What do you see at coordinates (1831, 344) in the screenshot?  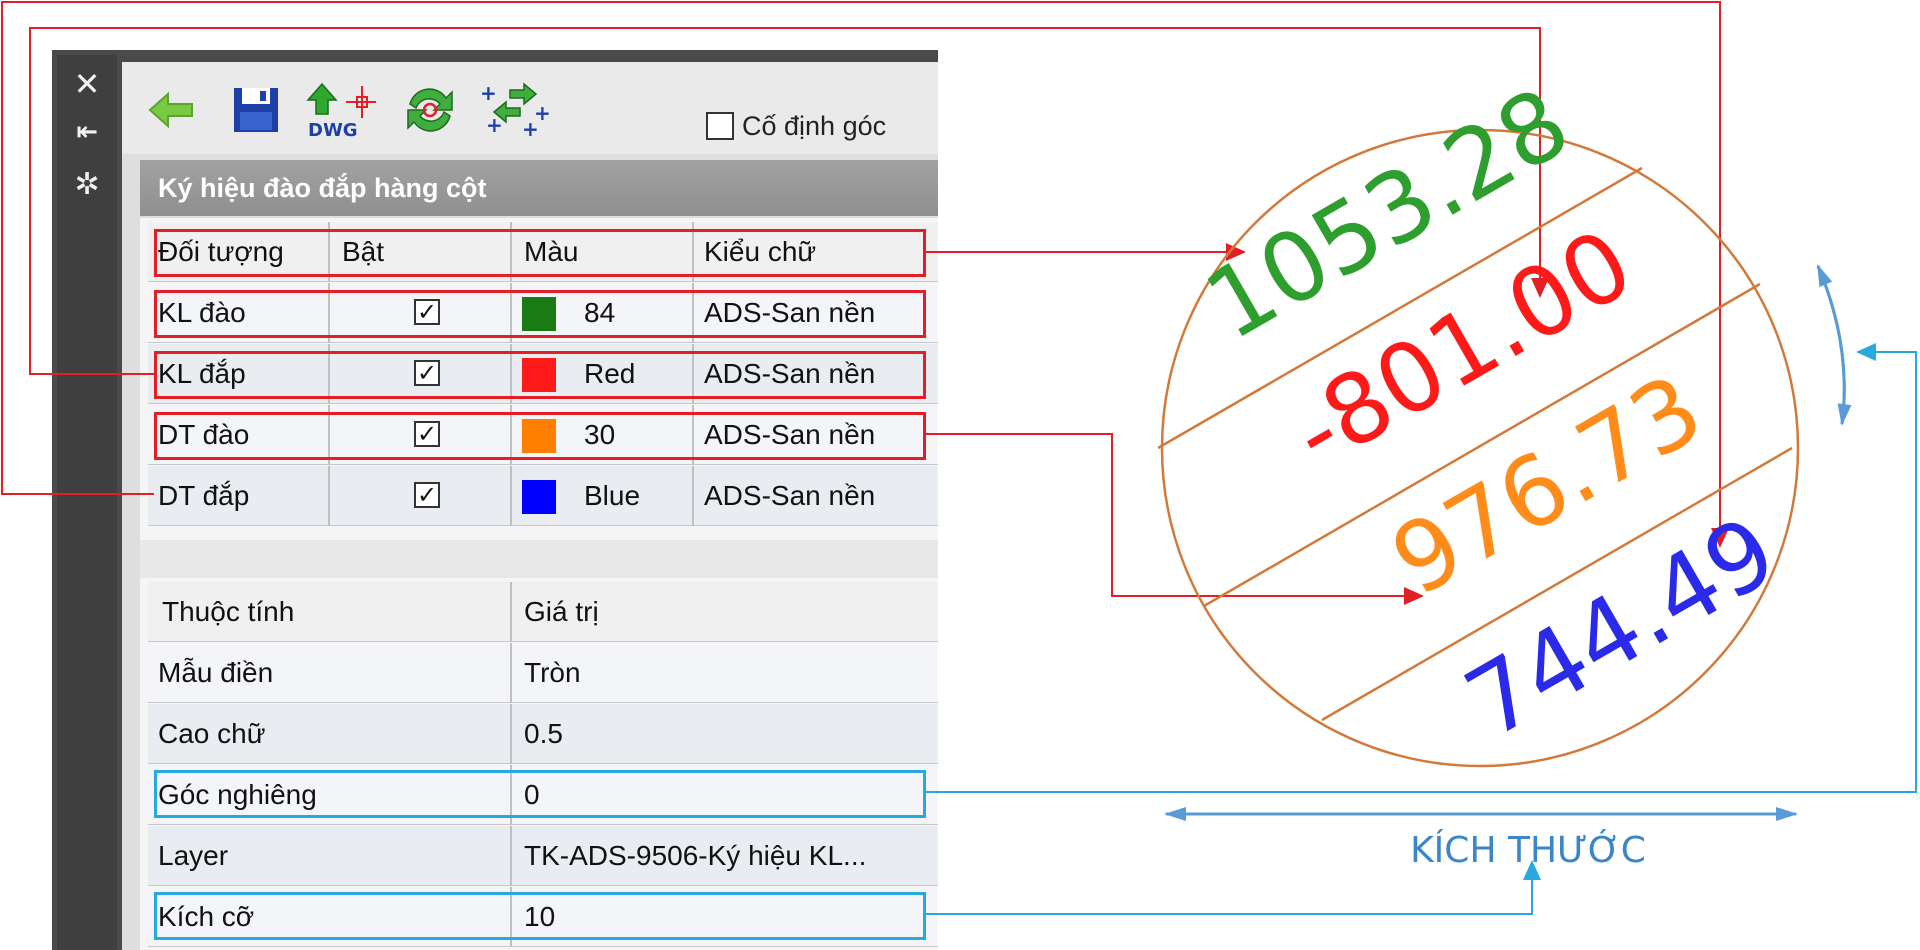 I see `tilt-arc-arrow` at bounding box center [1831, 344].